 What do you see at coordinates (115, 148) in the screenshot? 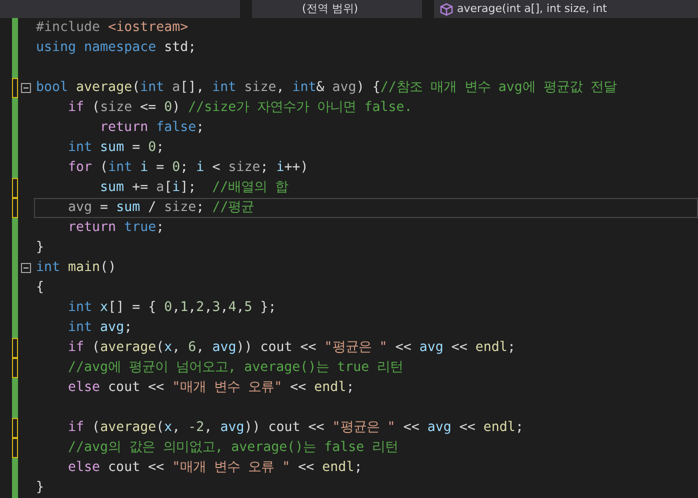
I see `code-line: int sum = 0;` at bounding box center [115, 148].